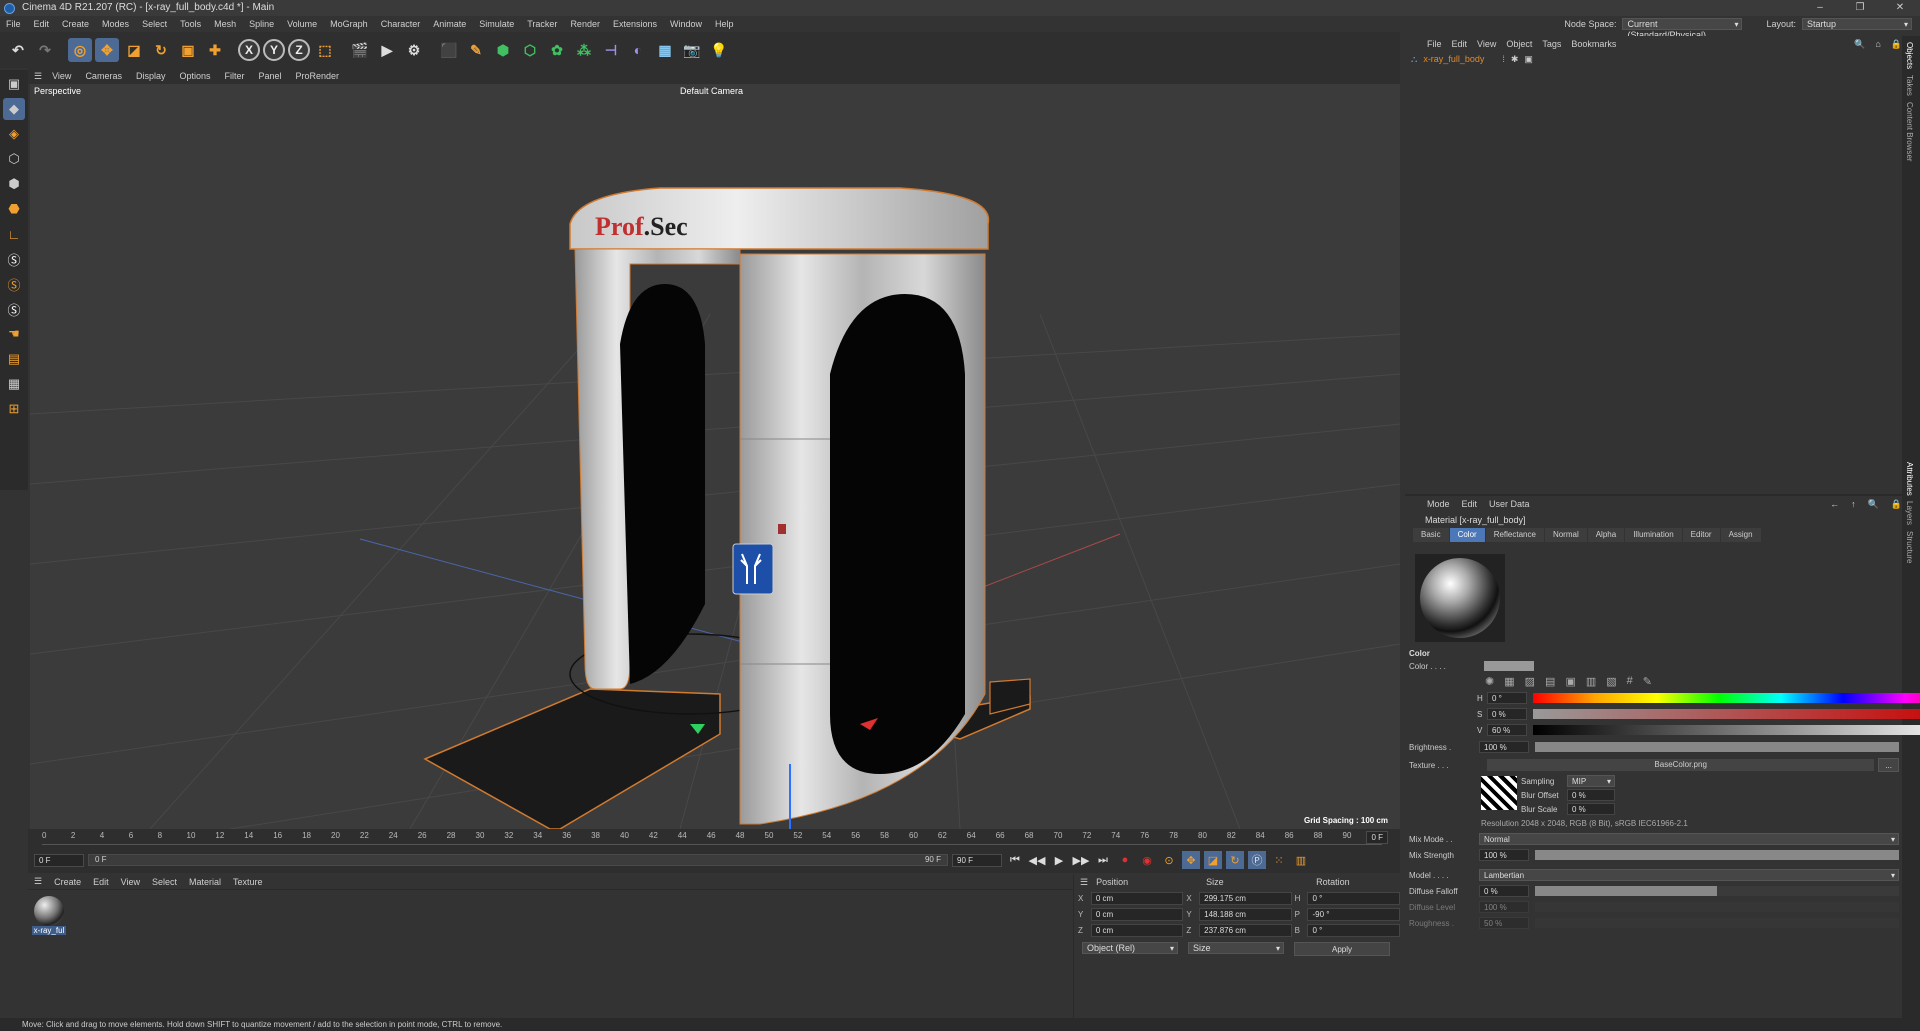 Image resolution: width=1920 pixels, height=1031 pixels. I want to click on mixer-icon: ▧, so click(1611, 681).